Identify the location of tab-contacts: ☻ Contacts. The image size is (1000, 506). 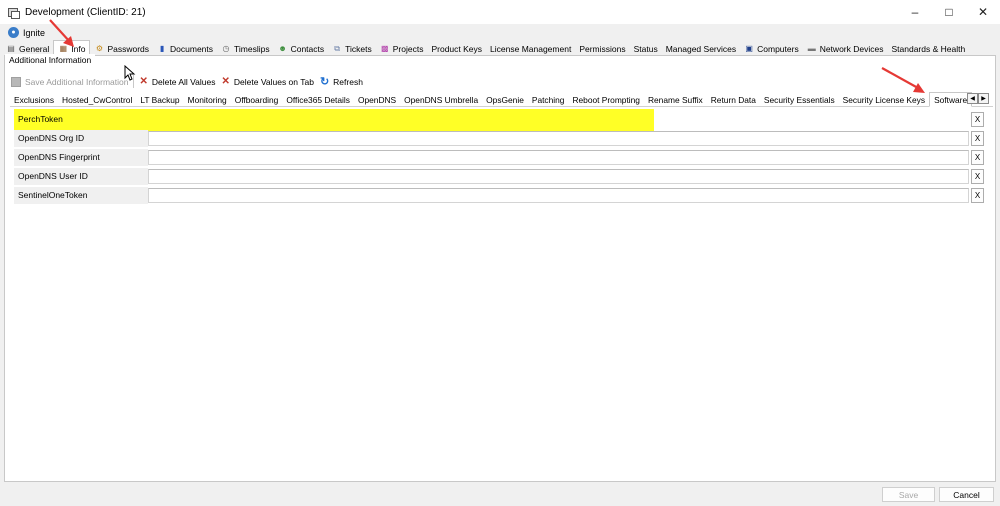
(301, 48).